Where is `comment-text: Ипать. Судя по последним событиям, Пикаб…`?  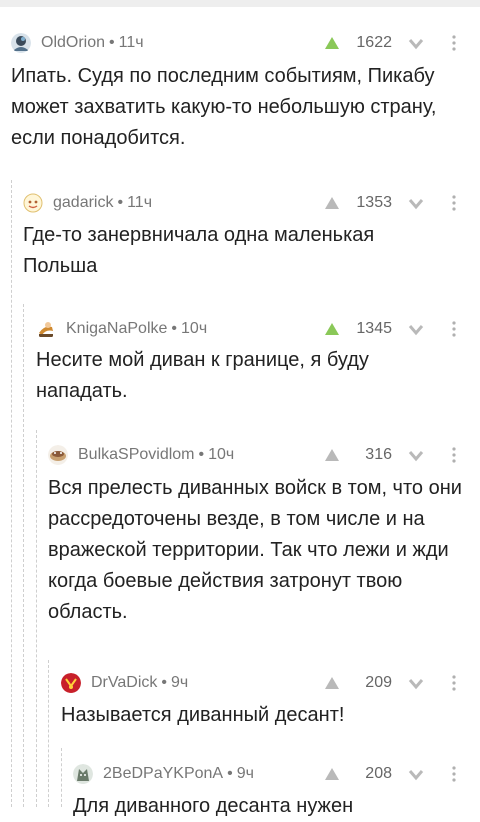 comment-text: Ипать. Судя по последним событиям, Пикаб… is located at coordinates (224, 107).